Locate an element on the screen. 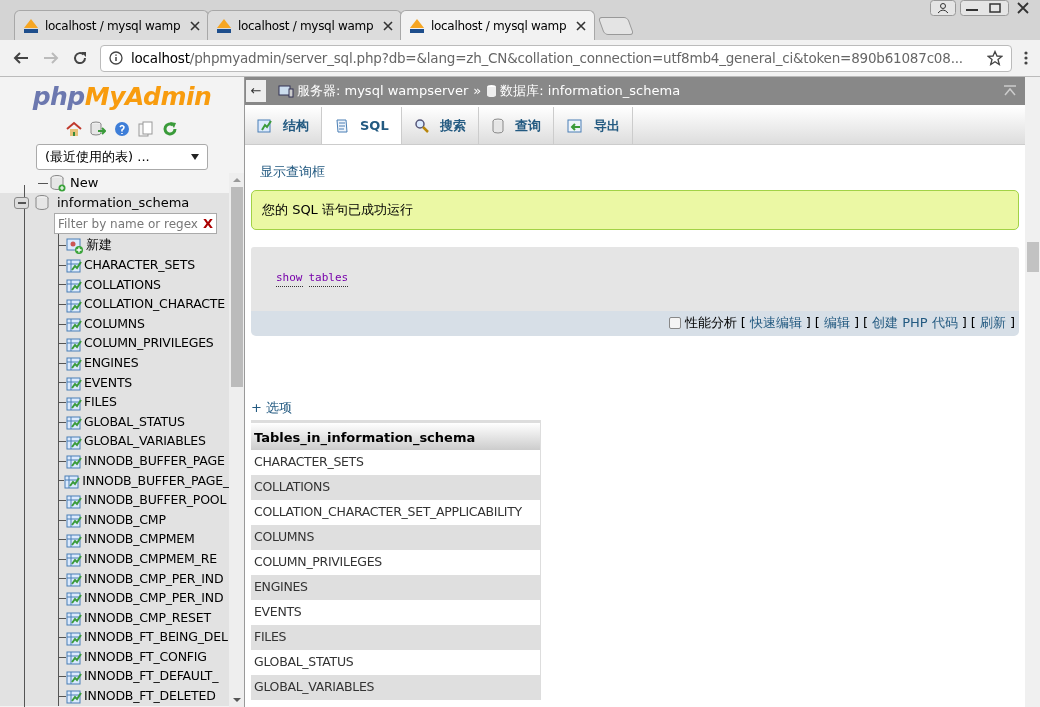 The width and height of the screenshot is (1040, 707). tab: 导出 is located at coordinates (593, 125).